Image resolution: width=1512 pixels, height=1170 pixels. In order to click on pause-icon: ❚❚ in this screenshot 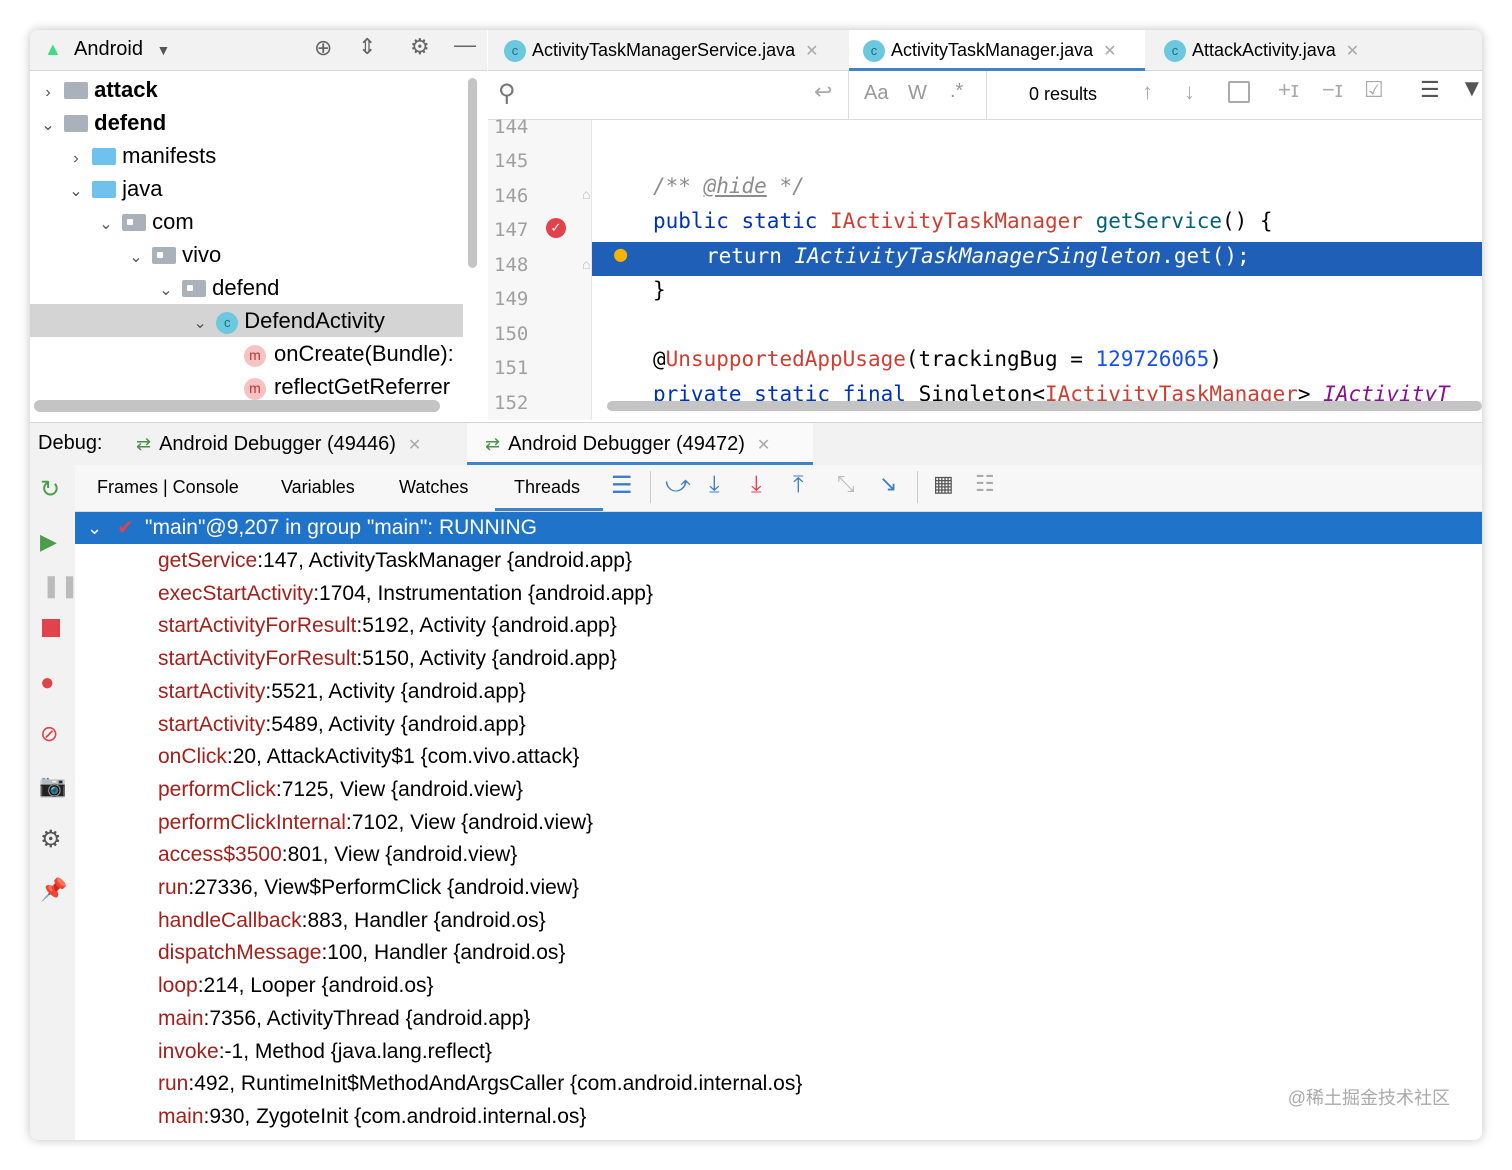, I will do `click(60, 586)`.